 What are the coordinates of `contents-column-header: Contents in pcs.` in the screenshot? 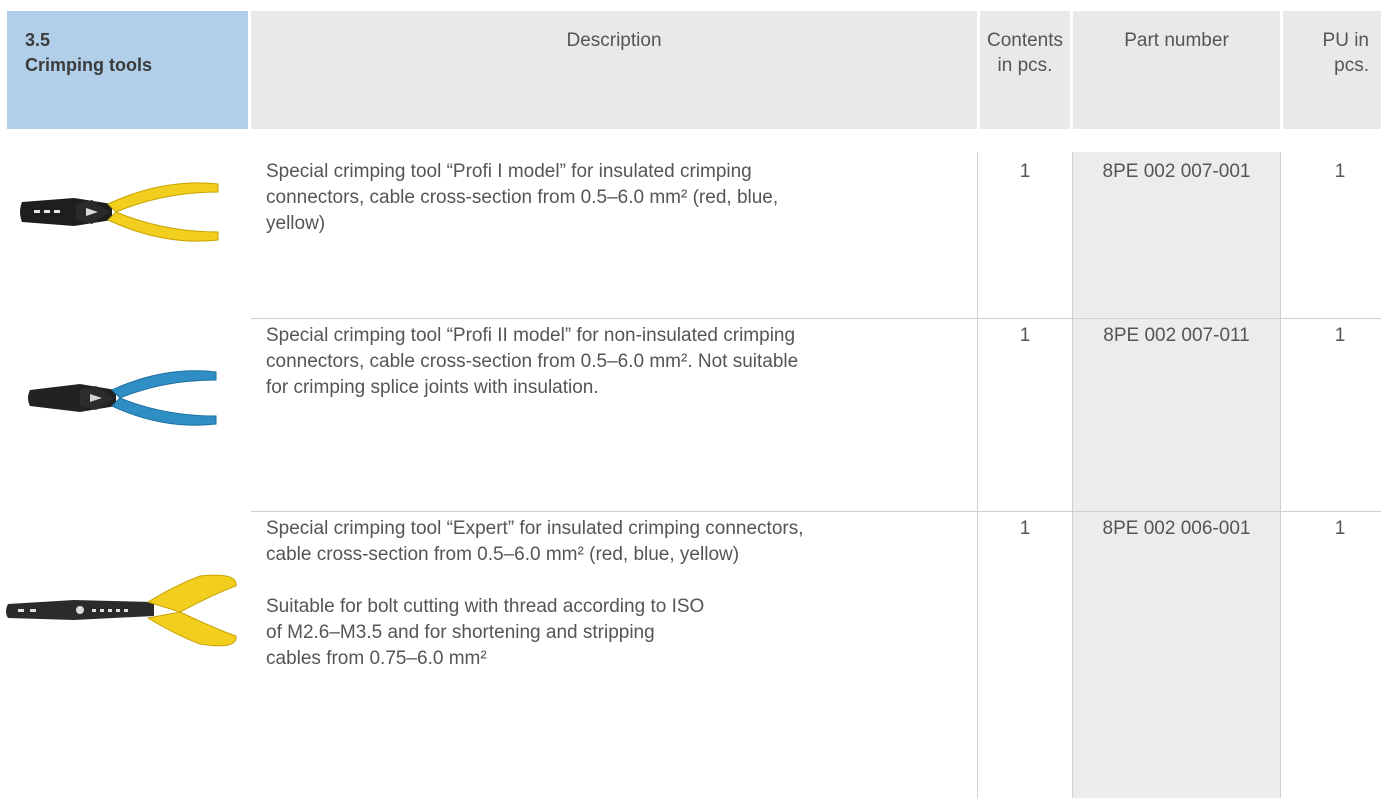 It's located at (1025, 70).